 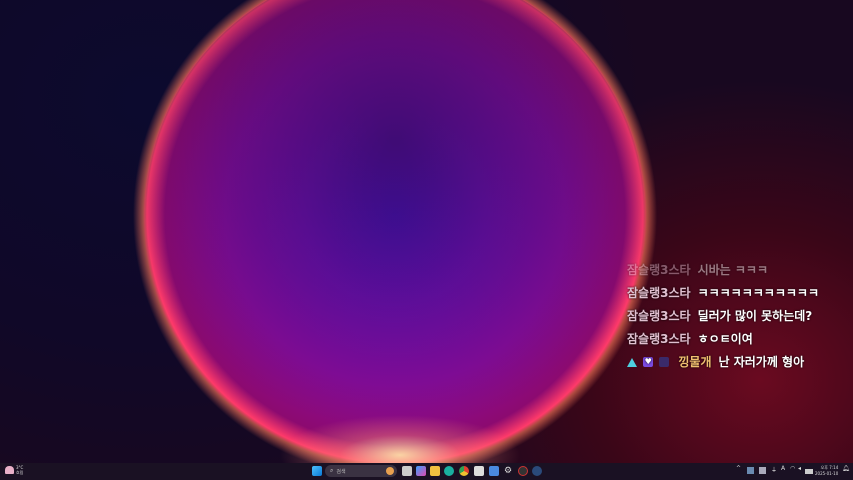 I want to click on tray-usb-icon: ⏚, so click(x=774, y=469).